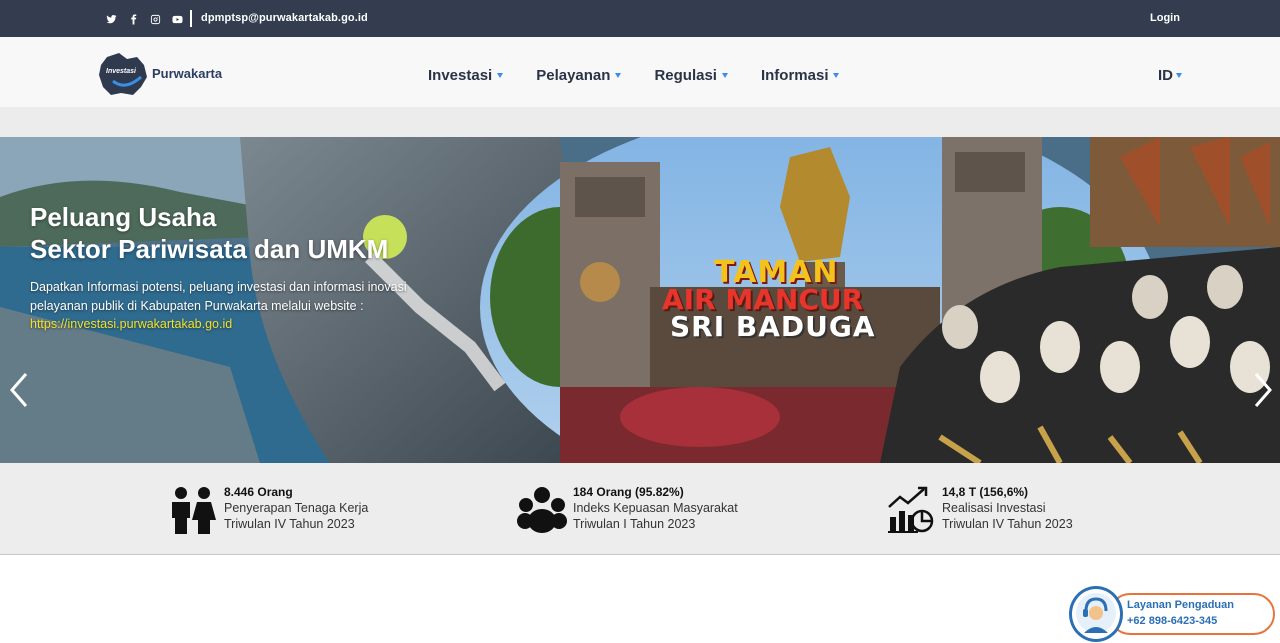  I want to click on hero-title: Peluang Usaha Sektor Pariwisata dan UMKM, so click(209, 233).